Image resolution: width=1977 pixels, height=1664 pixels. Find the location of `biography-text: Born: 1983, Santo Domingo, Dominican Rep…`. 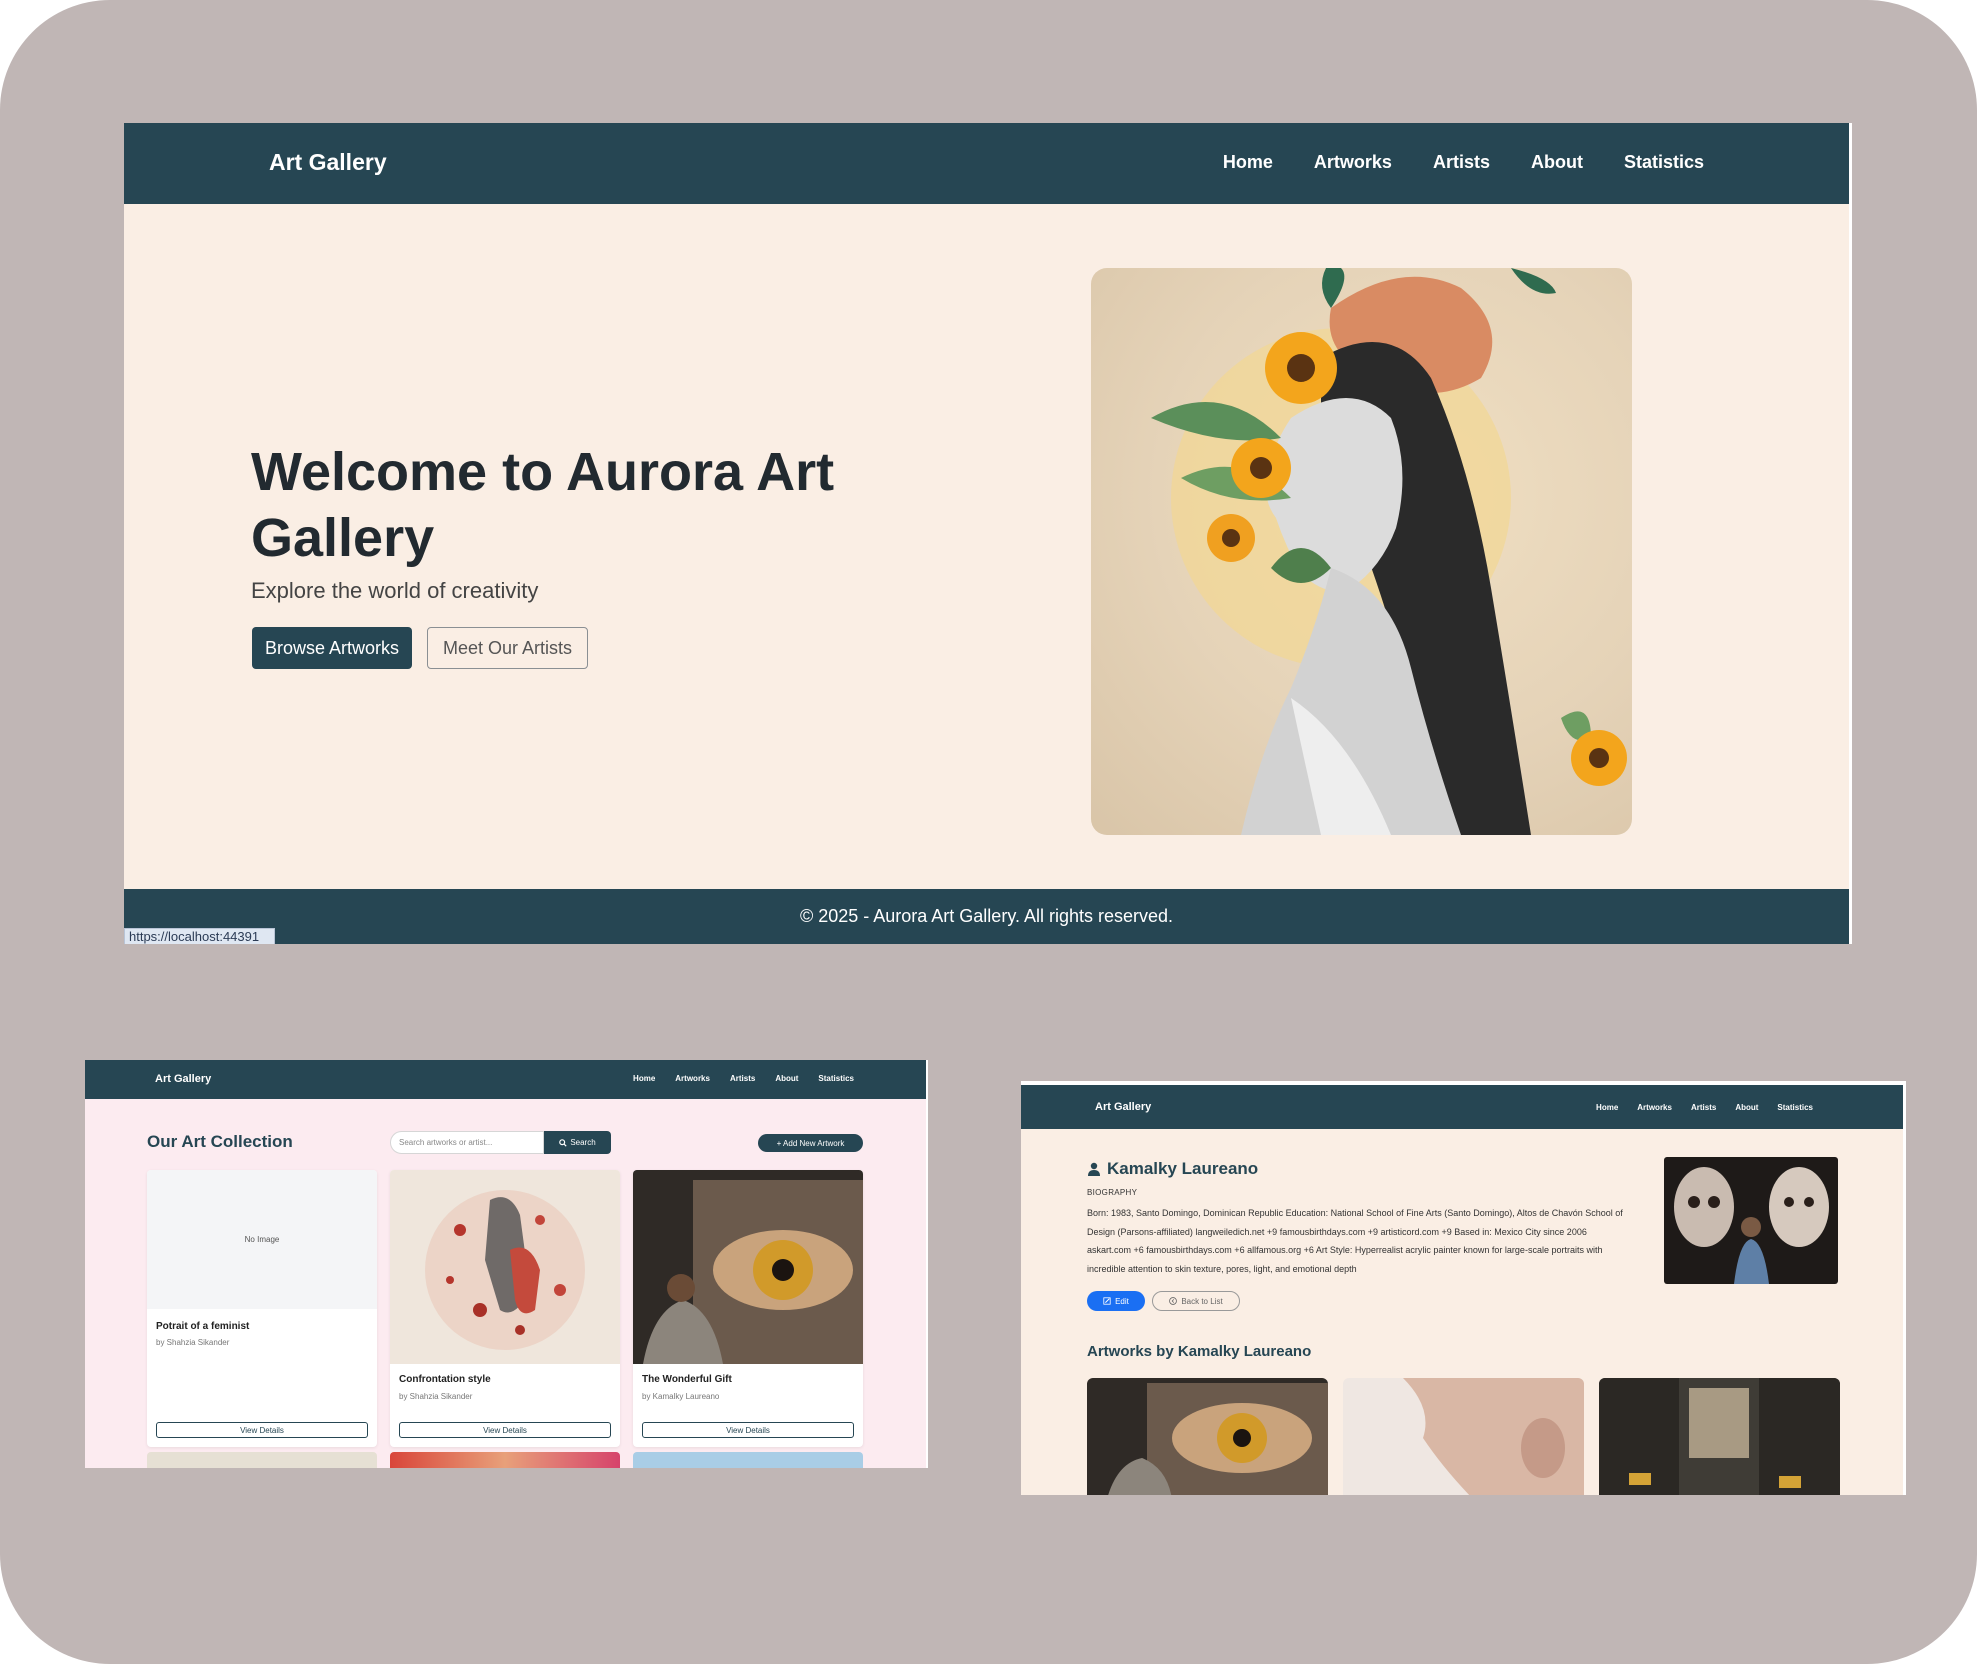

biography-text: Born: 1983, Santo Domingo, Dominican Rep… is located at coordinates (1355, 1241).